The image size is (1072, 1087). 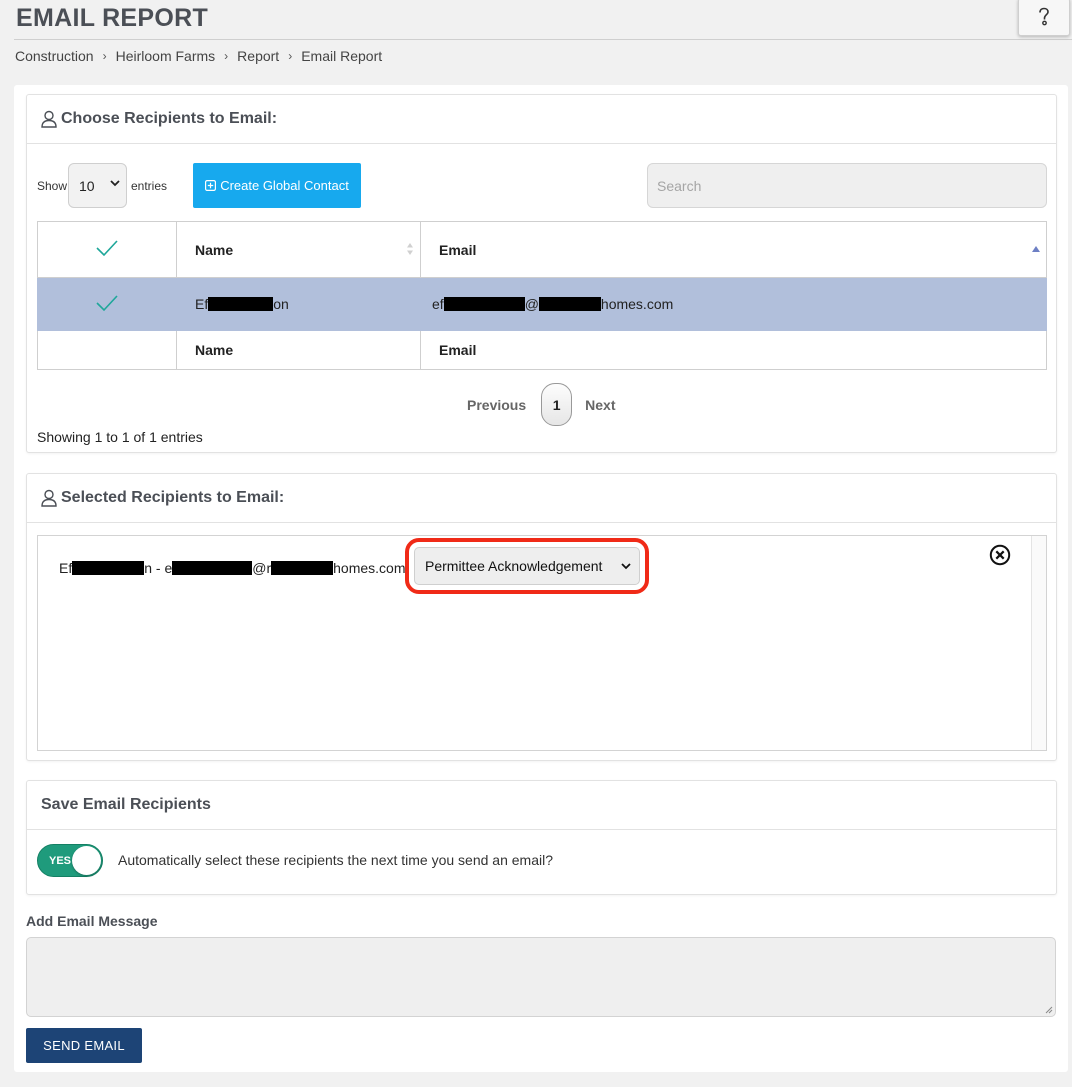 What do you see at coordinates (281, 304) in the screenshot?
I see `name-text-end: on` at bounding box center [281, 304].